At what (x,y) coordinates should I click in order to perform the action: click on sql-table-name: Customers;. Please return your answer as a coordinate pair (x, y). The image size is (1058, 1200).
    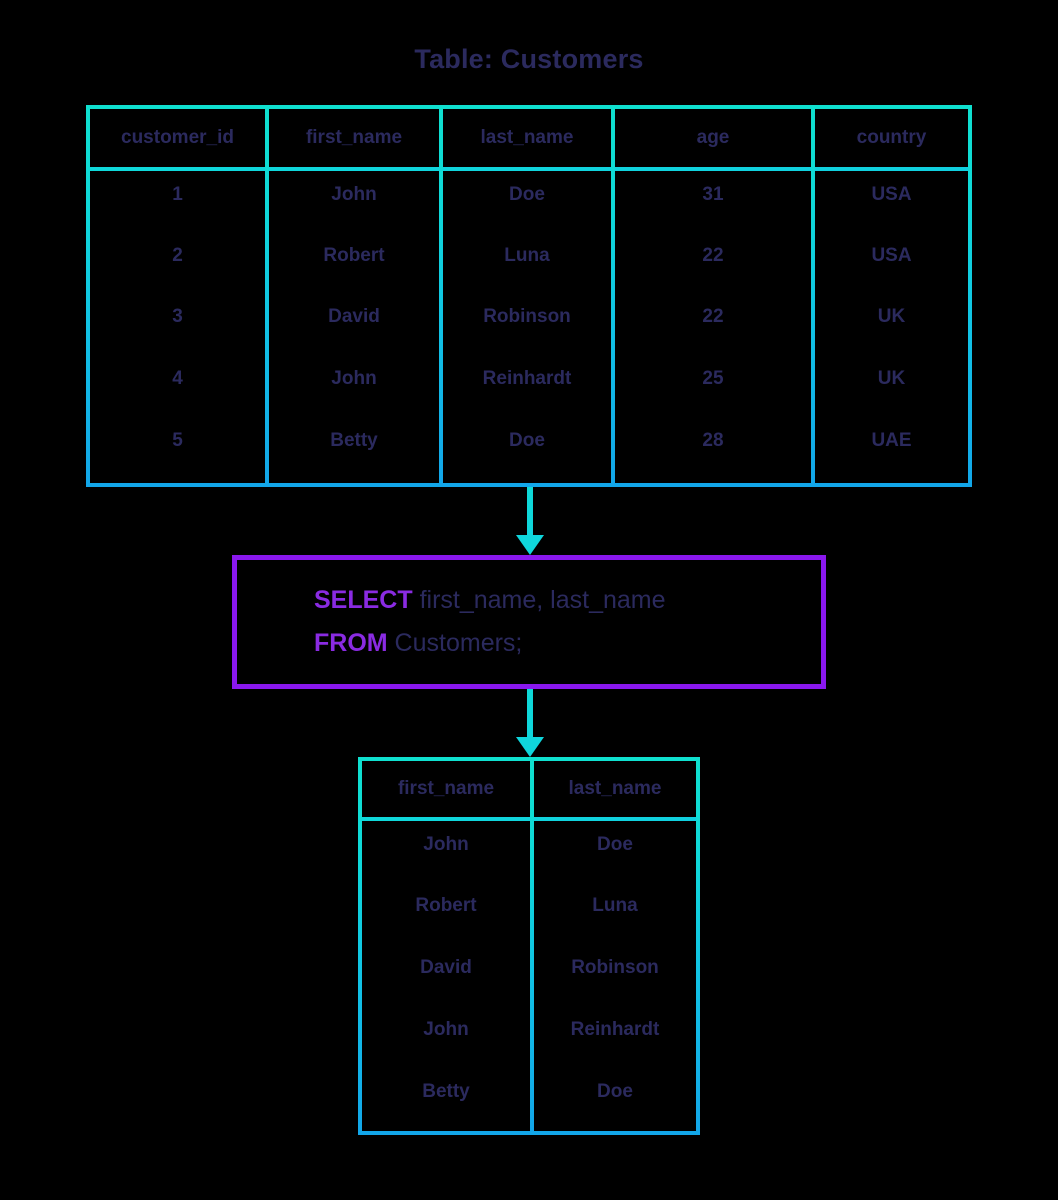
    Looking at the image, I should click on (455, 643).